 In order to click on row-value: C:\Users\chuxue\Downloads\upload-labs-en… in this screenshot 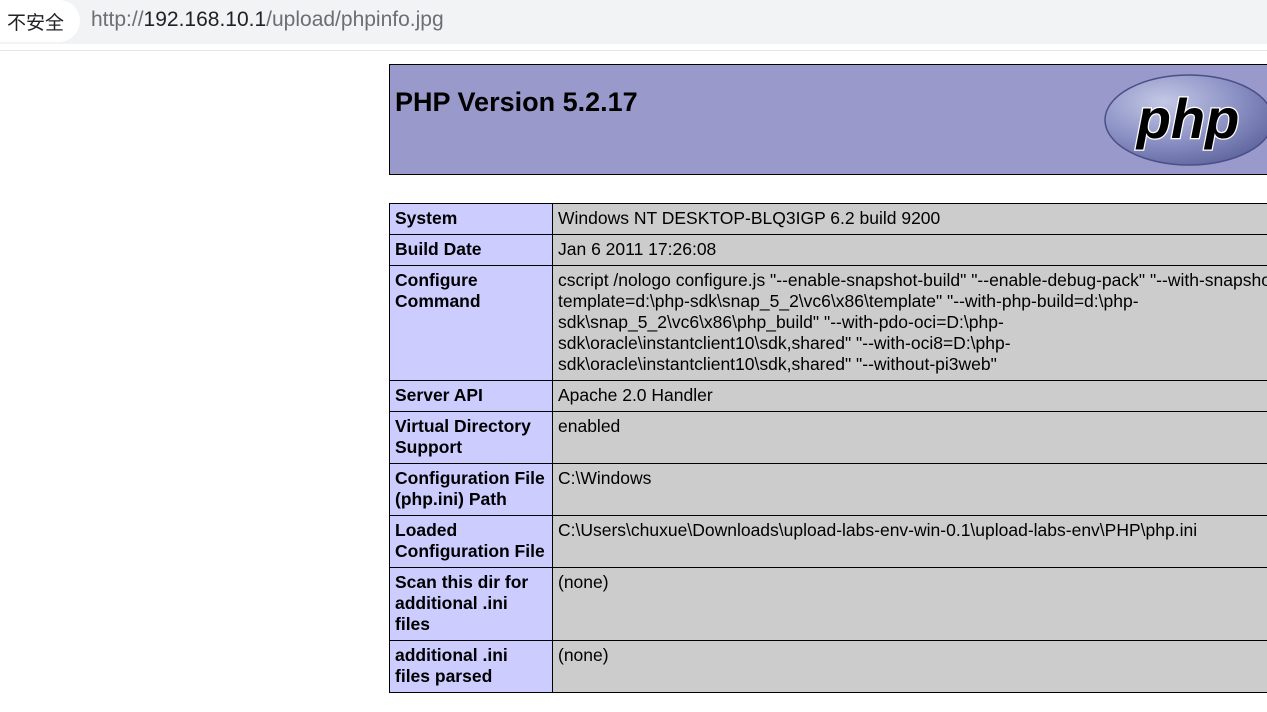, I will do `click(909, 541)`.